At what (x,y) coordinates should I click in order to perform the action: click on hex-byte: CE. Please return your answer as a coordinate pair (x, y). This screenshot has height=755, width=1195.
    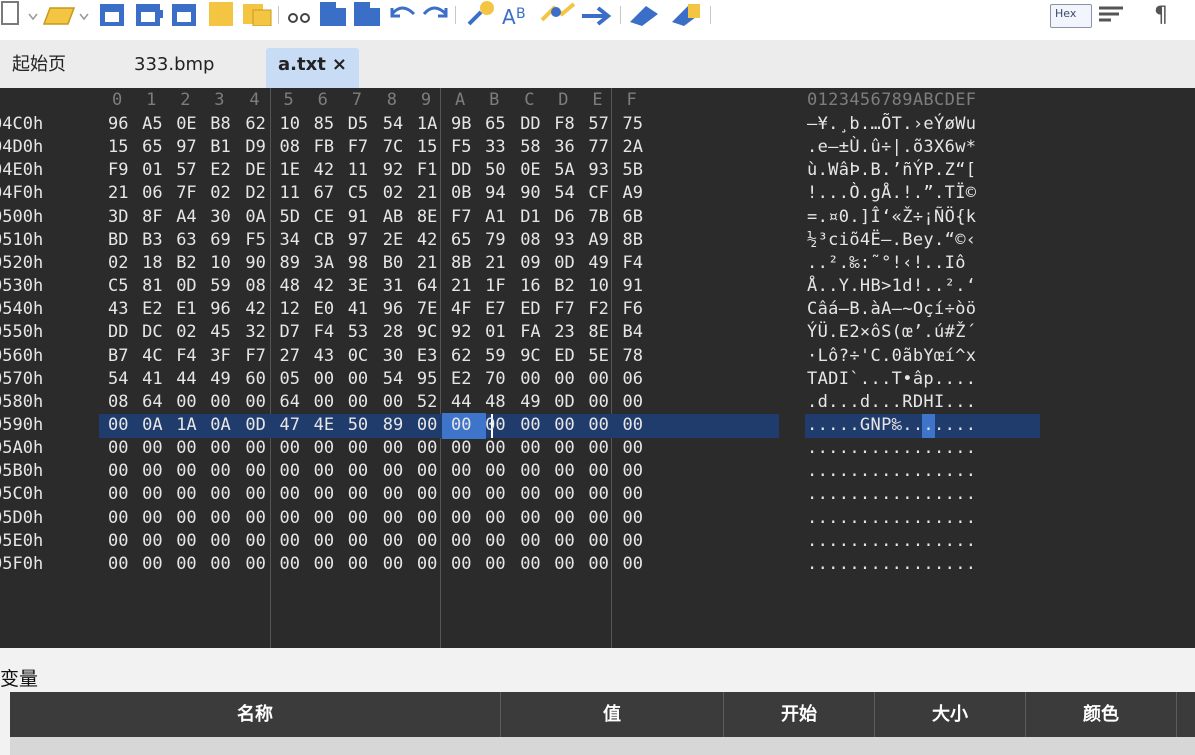
    Looking at the image, I should click on (331, 217).